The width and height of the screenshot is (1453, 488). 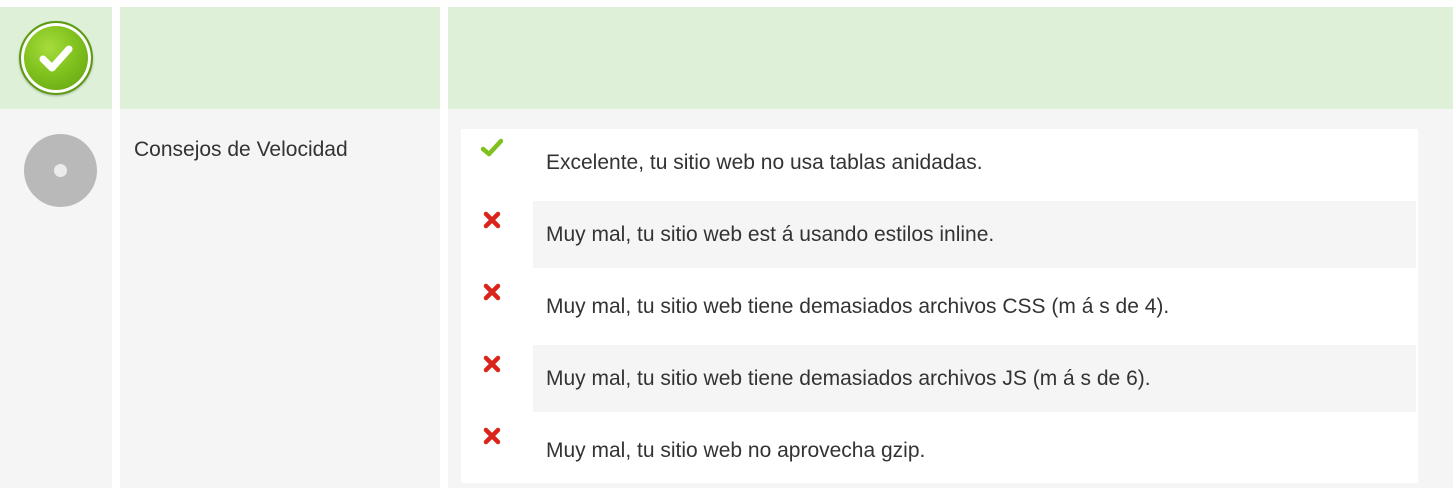 What do you see at coordinates (56, 298) in the screenshot?
I see `section-status-cell` at bounding box center [56, 298].